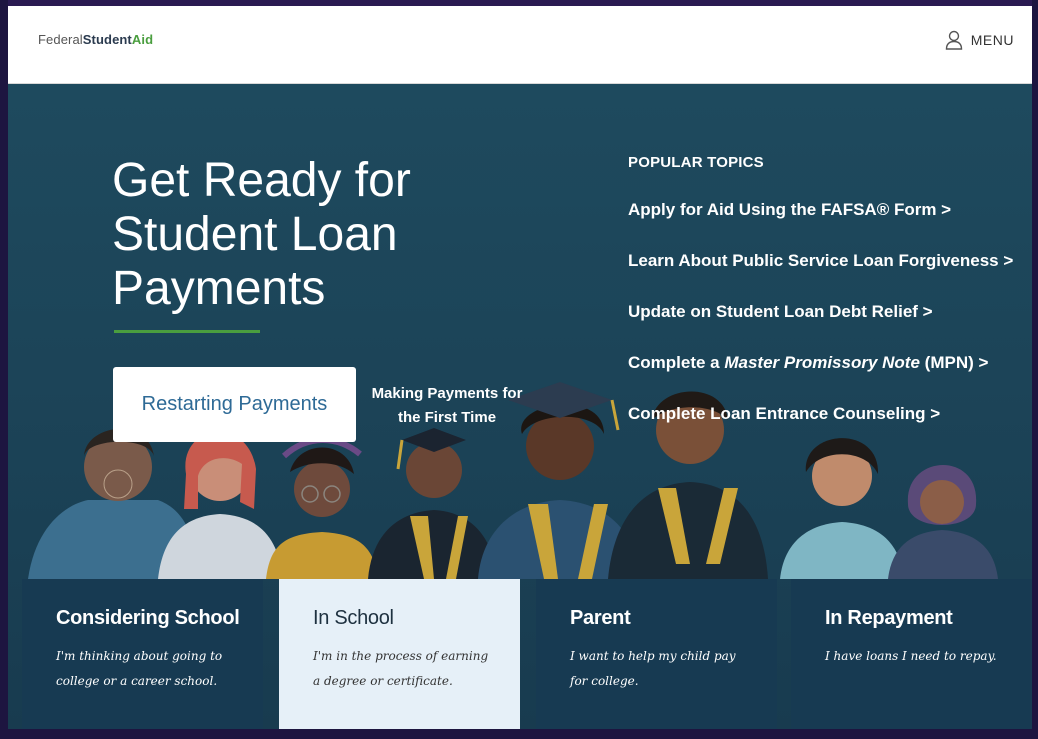 This screenshot has width=1038, height=739. Describe the element at coordinates (820, 429) in the screenshot. I see `list-item: Complete Loan Entrance Counseling >` at that location.